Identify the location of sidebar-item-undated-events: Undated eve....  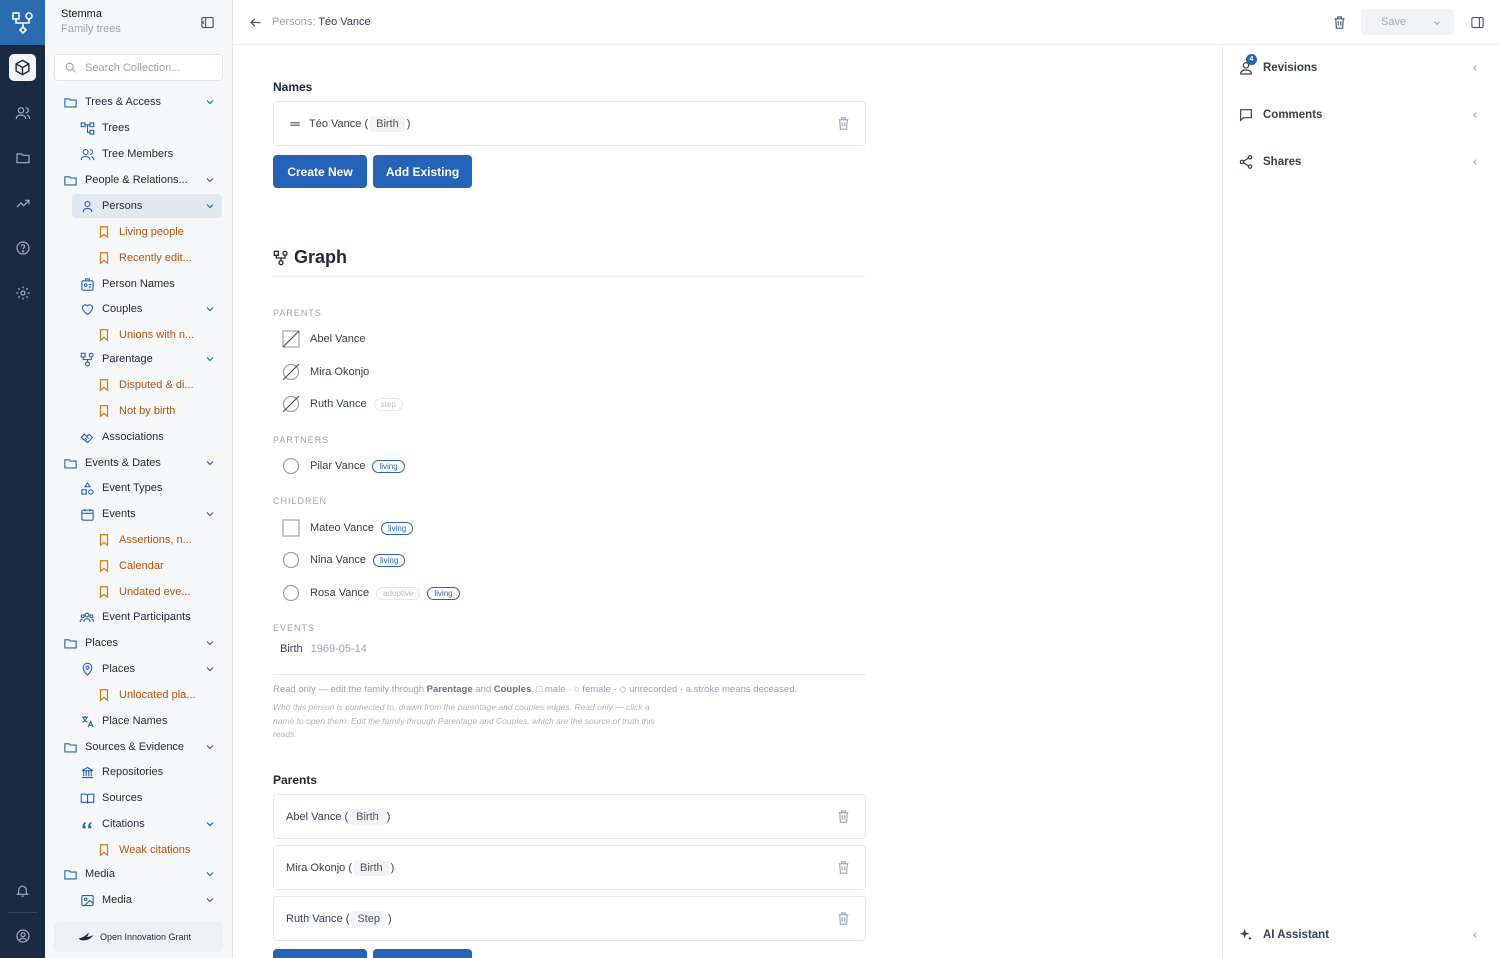
(161, 592).